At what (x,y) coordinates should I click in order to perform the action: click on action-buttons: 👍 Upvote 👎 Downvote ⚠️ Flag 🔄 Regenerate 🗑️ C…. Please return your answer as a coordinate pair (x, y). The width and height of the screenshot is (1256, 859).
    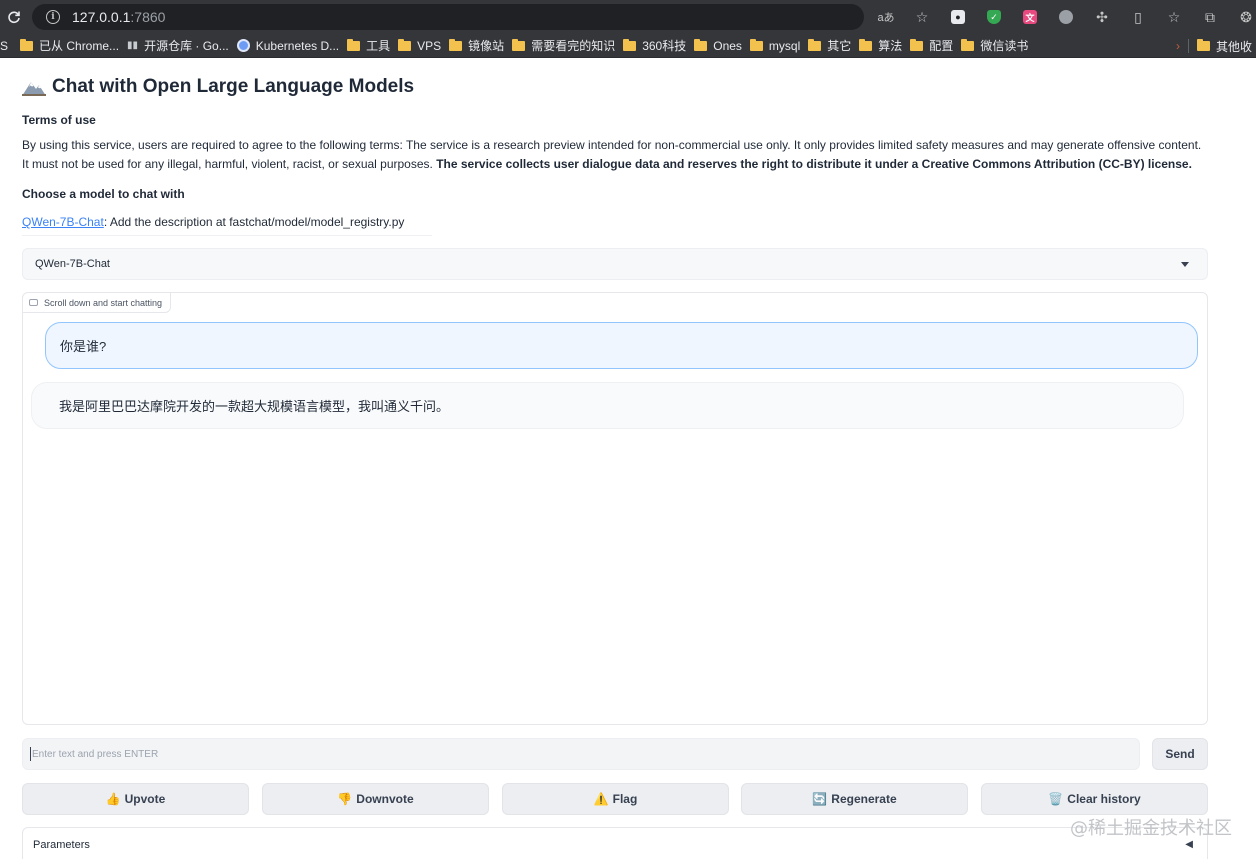
    Looking at the image, I should click on (615, 799).